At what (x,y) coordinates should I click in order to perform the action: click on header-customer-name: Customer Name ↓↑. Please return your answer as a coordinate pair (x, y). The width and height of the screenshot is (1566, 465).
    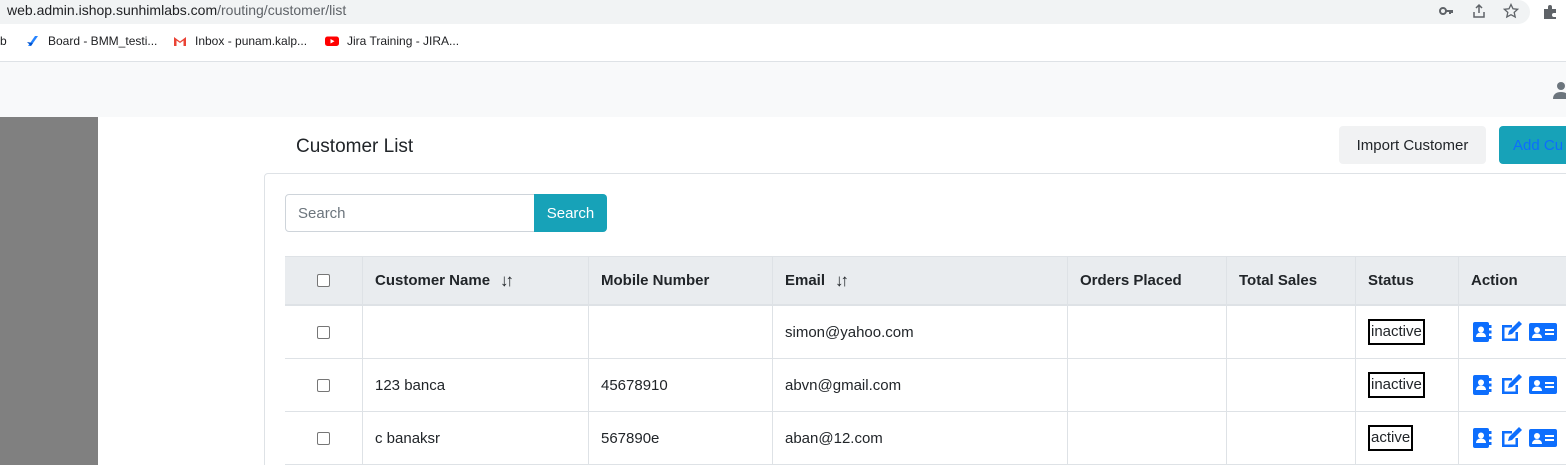
    Looking at the image, I should click on (476, 280).